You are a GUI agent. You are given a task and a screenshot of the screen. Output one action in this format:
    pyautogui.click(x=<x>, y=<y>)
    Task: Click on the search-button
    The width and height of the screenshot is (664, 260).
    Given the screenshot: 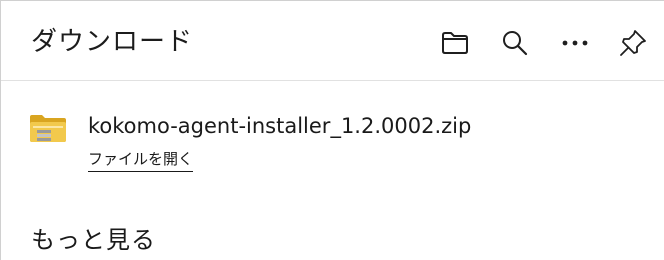 What is the action you would take?
    pyautogui.click(x=515, y=43)
    